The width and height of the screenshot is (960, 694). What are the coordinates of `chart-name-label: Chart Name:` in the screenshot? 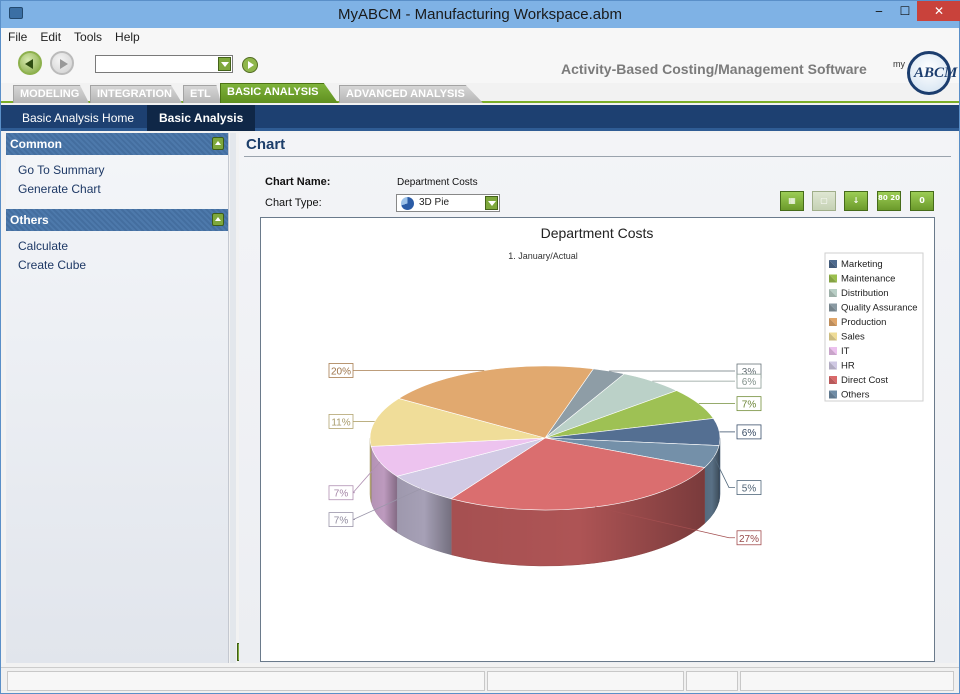 It's located at (298, 182).